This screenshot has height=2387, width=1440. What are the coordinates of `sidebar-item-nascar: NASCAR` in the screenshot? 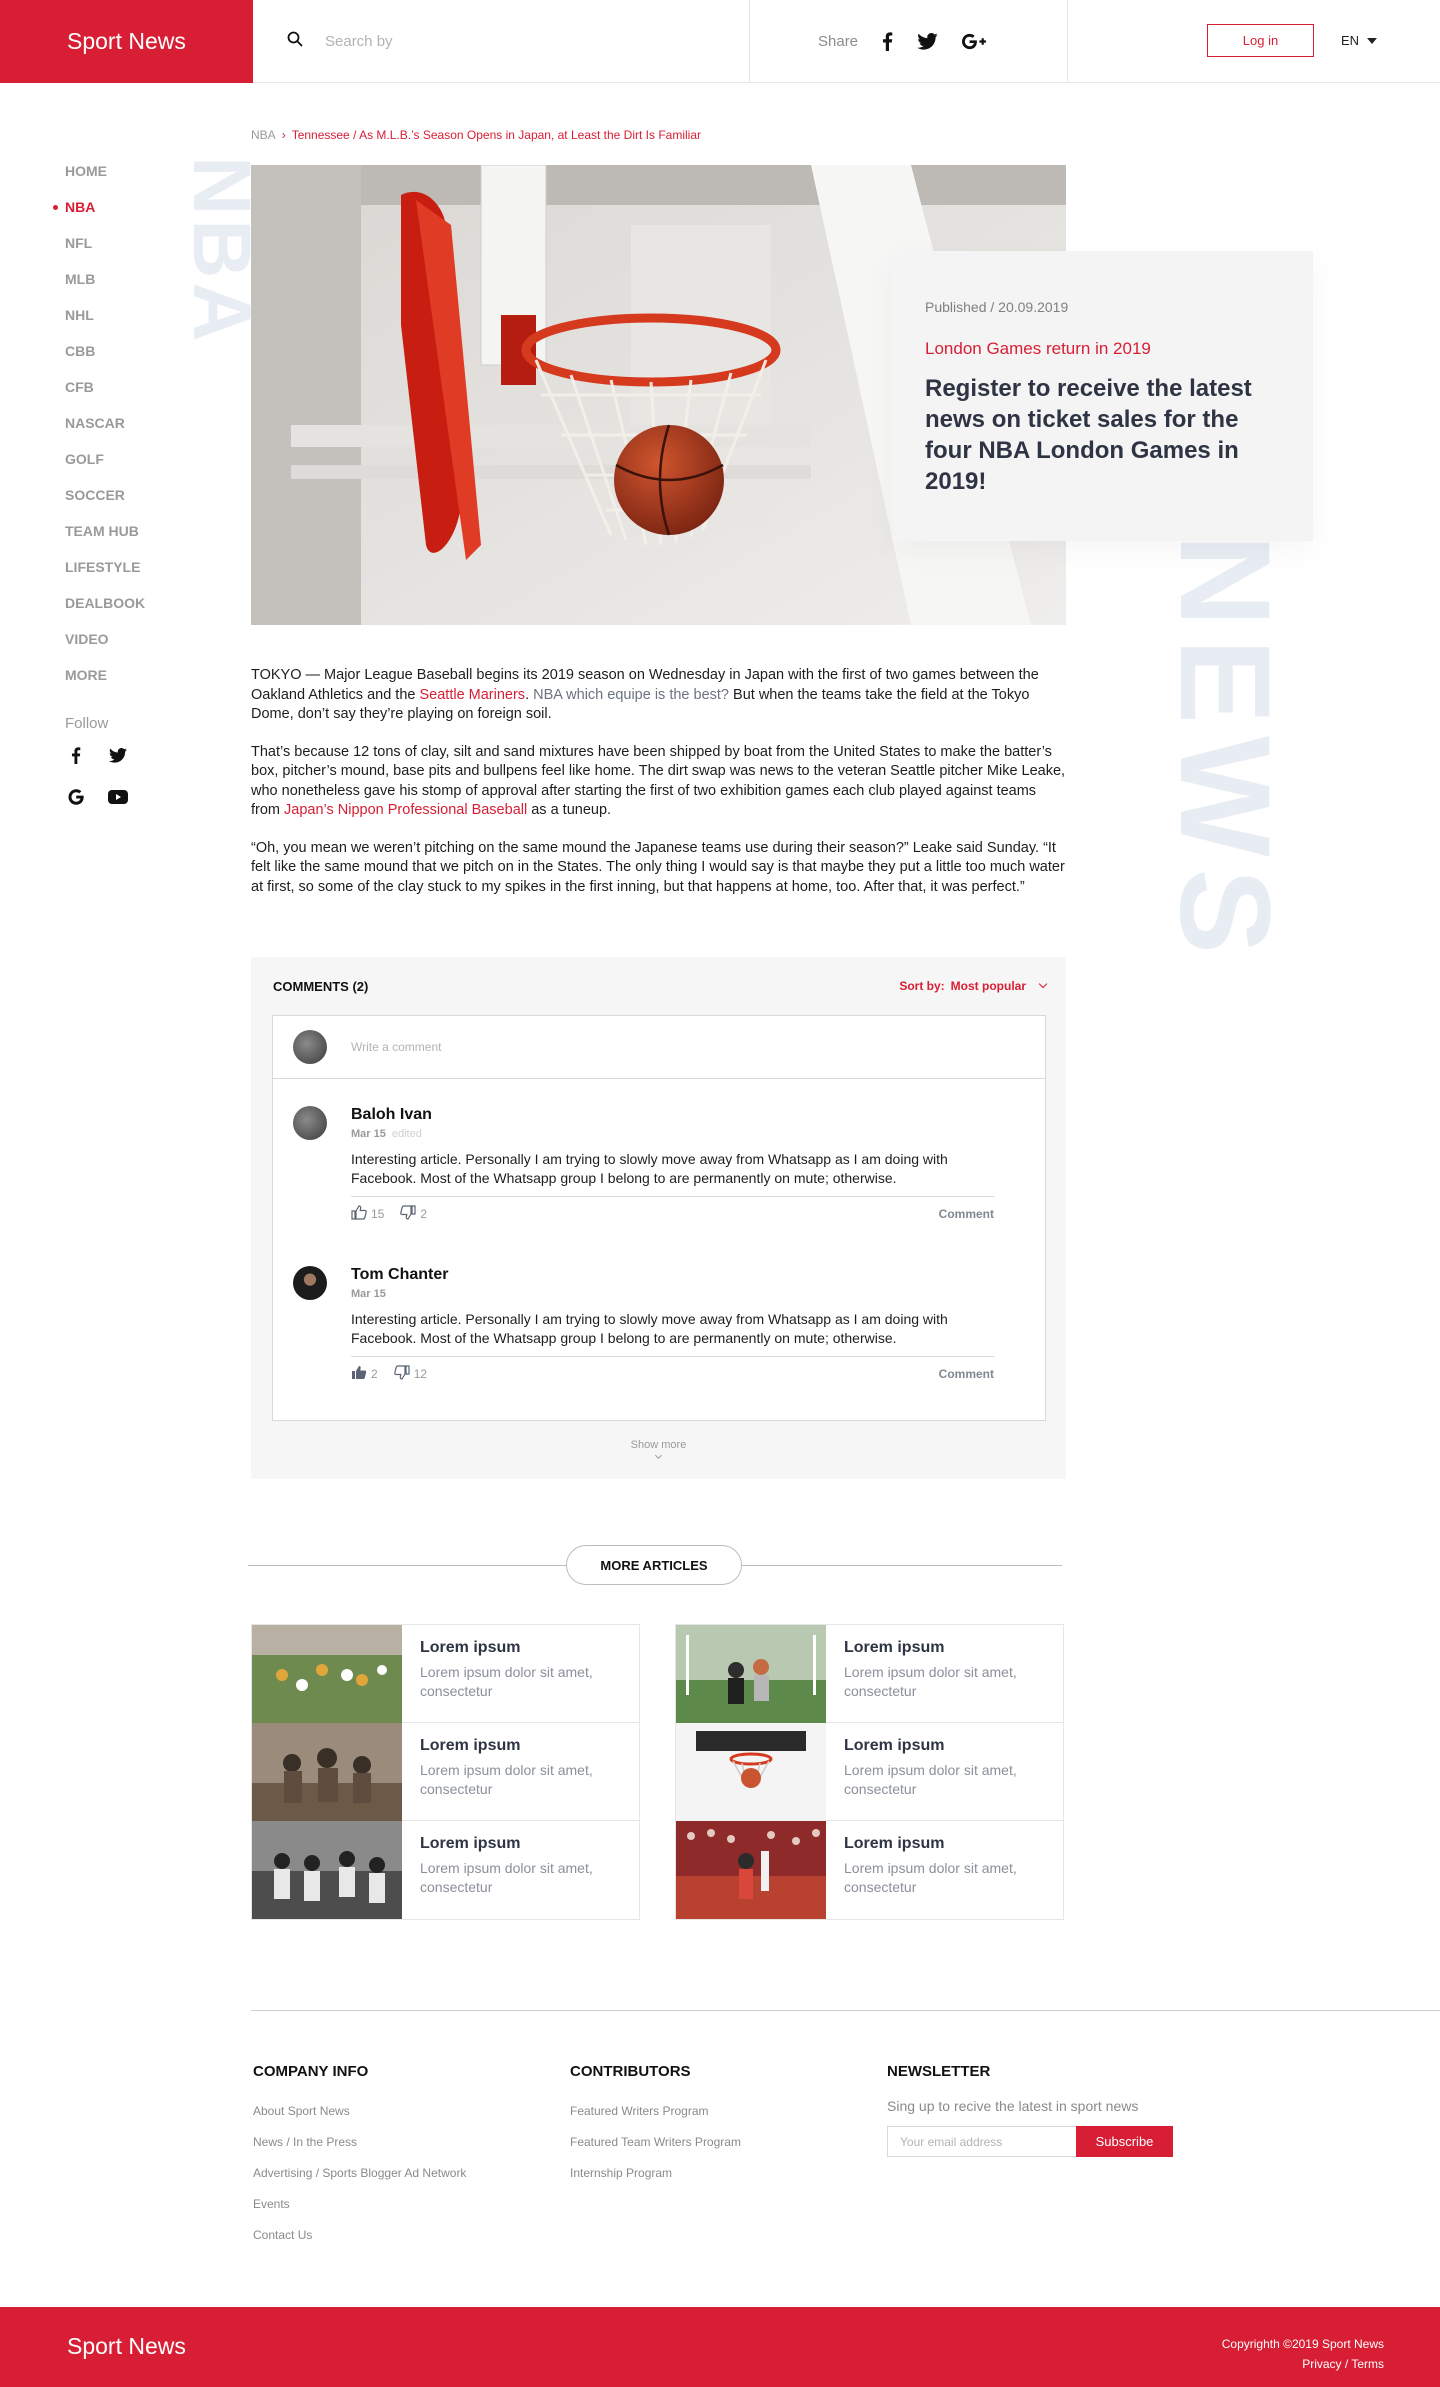 It's located at (105, 430).